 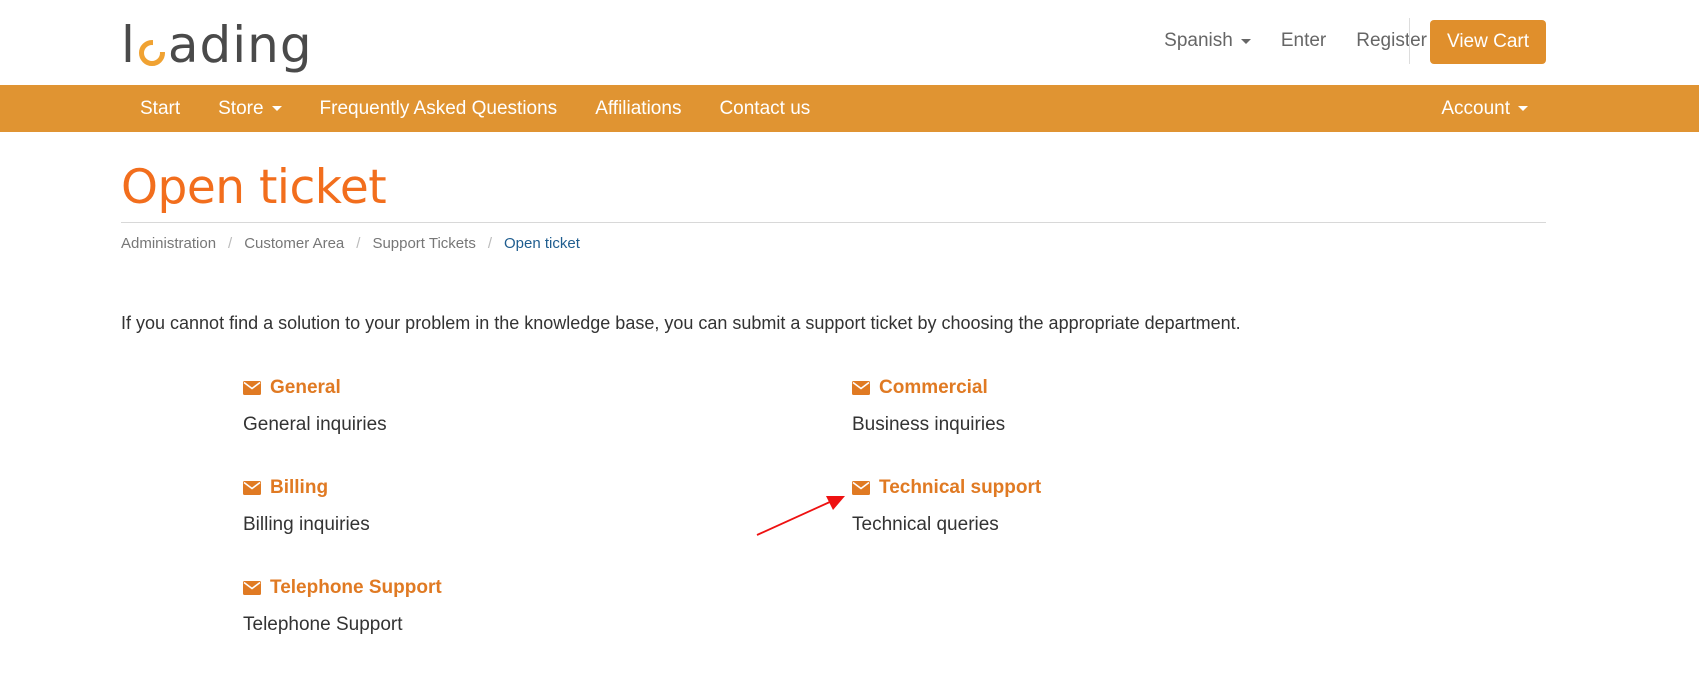 What do you see at coordinates (764, 108) in the screenshot?
I see `nav-item-contact: Contact us` at bounding box center [764, 108].